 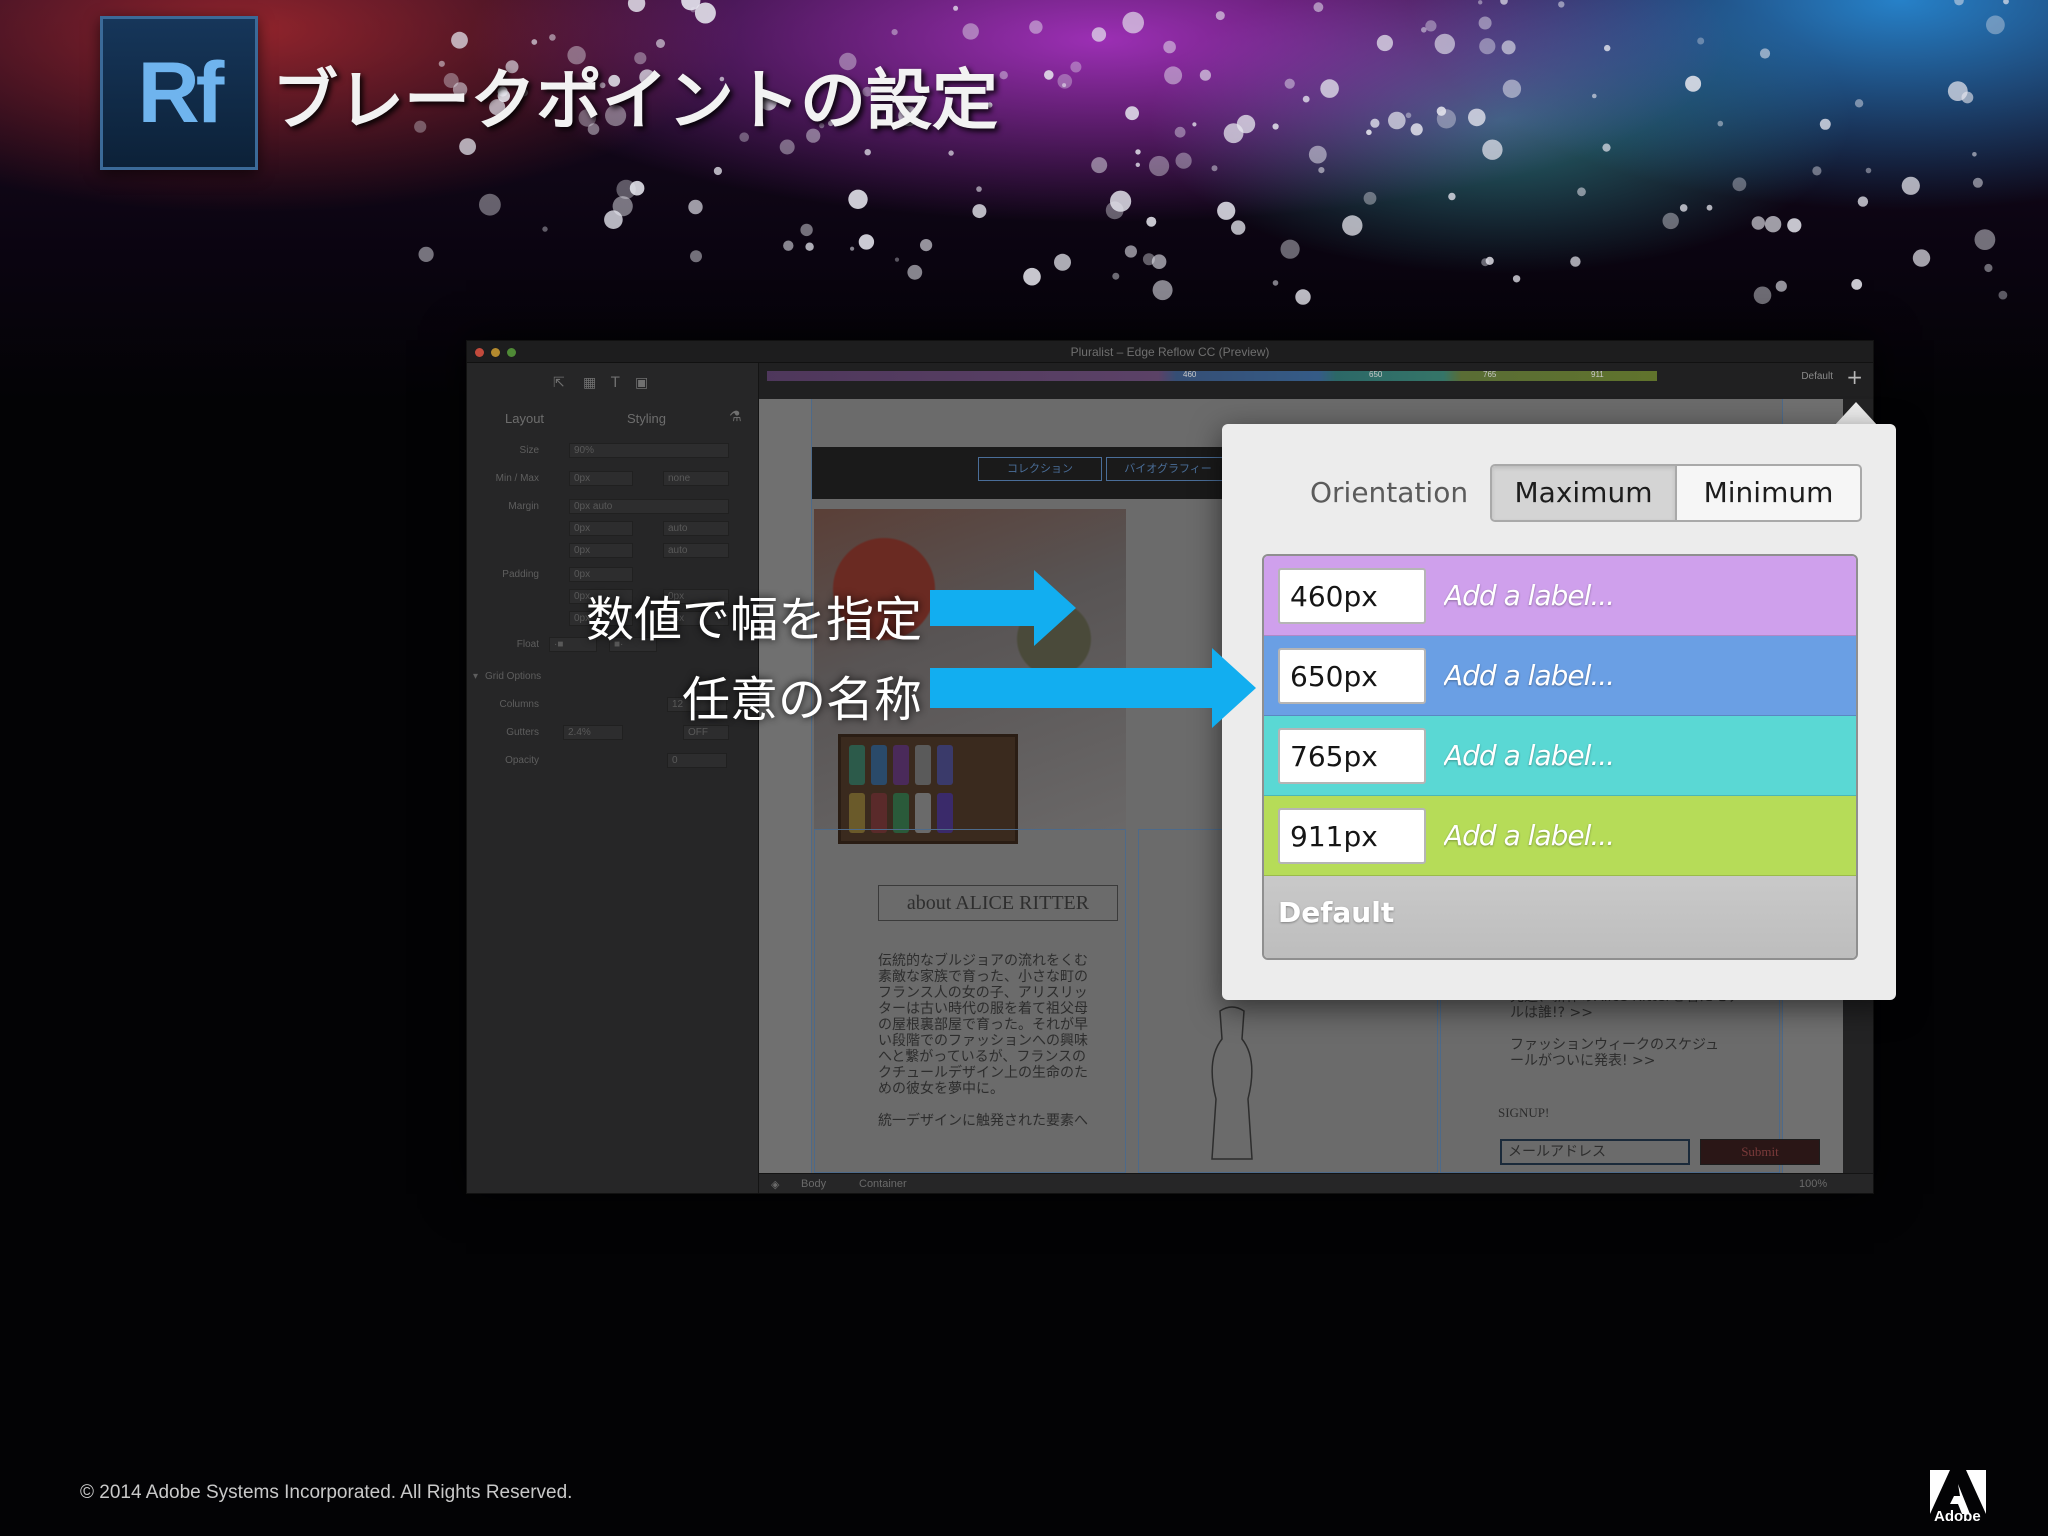 I want to click on breakpoint-default-row: Default, so click(x=1560, y=917).